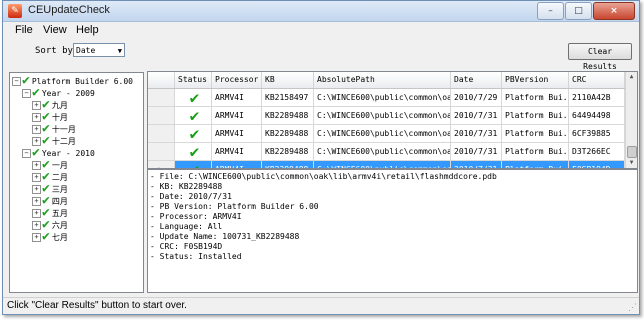  What do you see at coordinates (225, 236) in the screenshot?
I see `detail-update-name: - Update Name: 100731_KB2289488` at bounding box center [225, 236].